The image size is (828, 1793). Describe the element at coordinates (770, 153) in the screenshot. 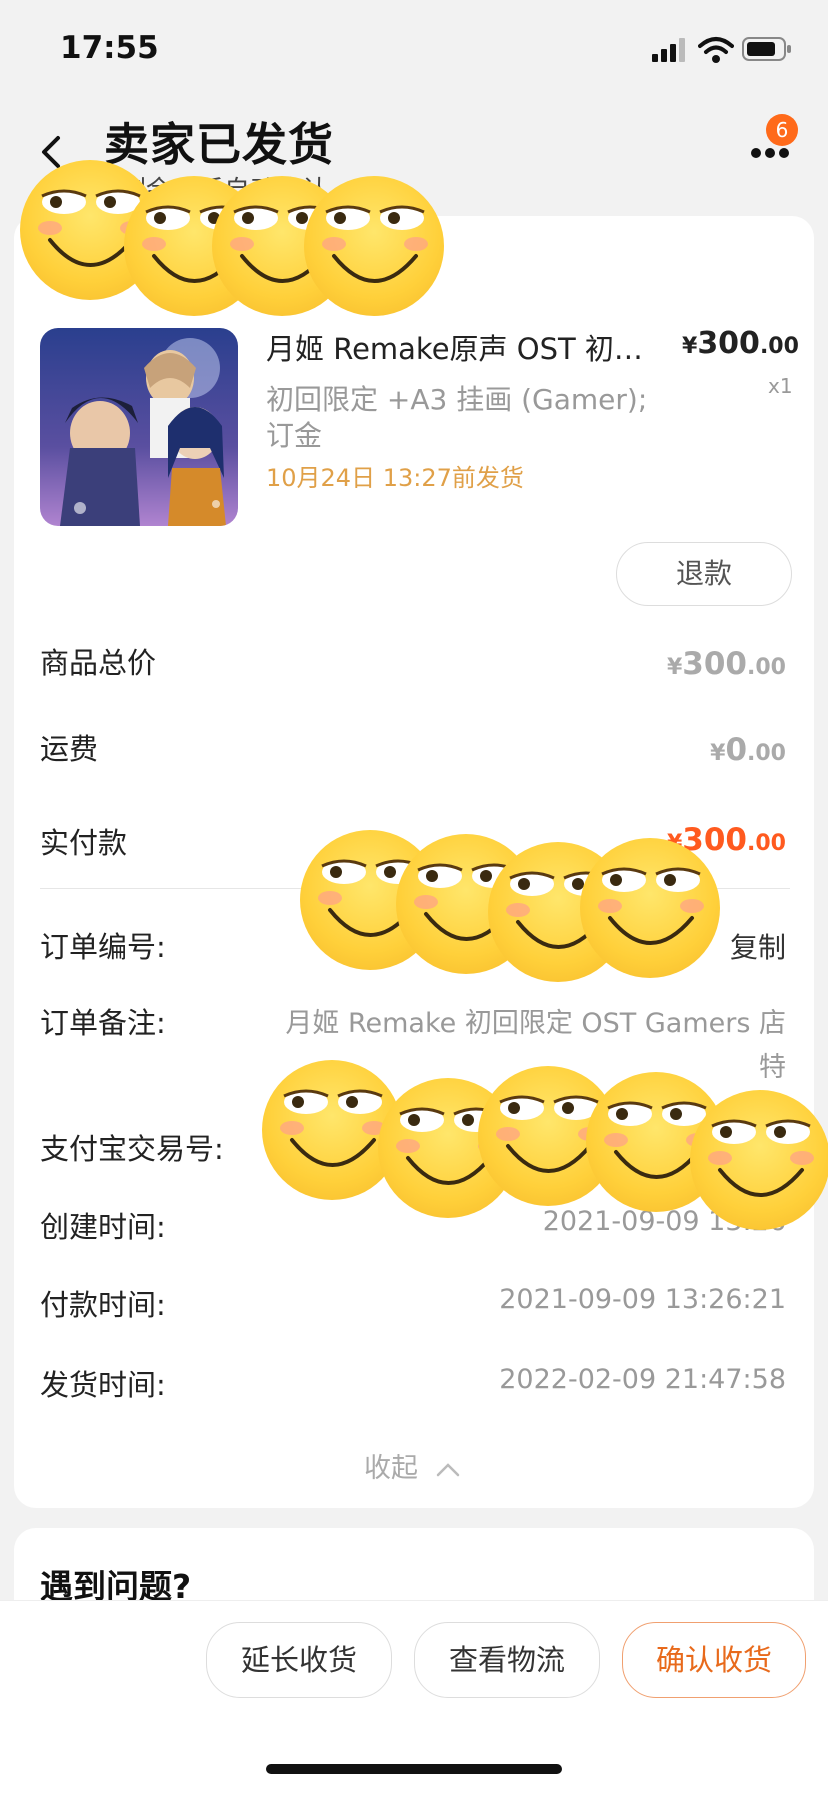

I see `more-icon` at that location.